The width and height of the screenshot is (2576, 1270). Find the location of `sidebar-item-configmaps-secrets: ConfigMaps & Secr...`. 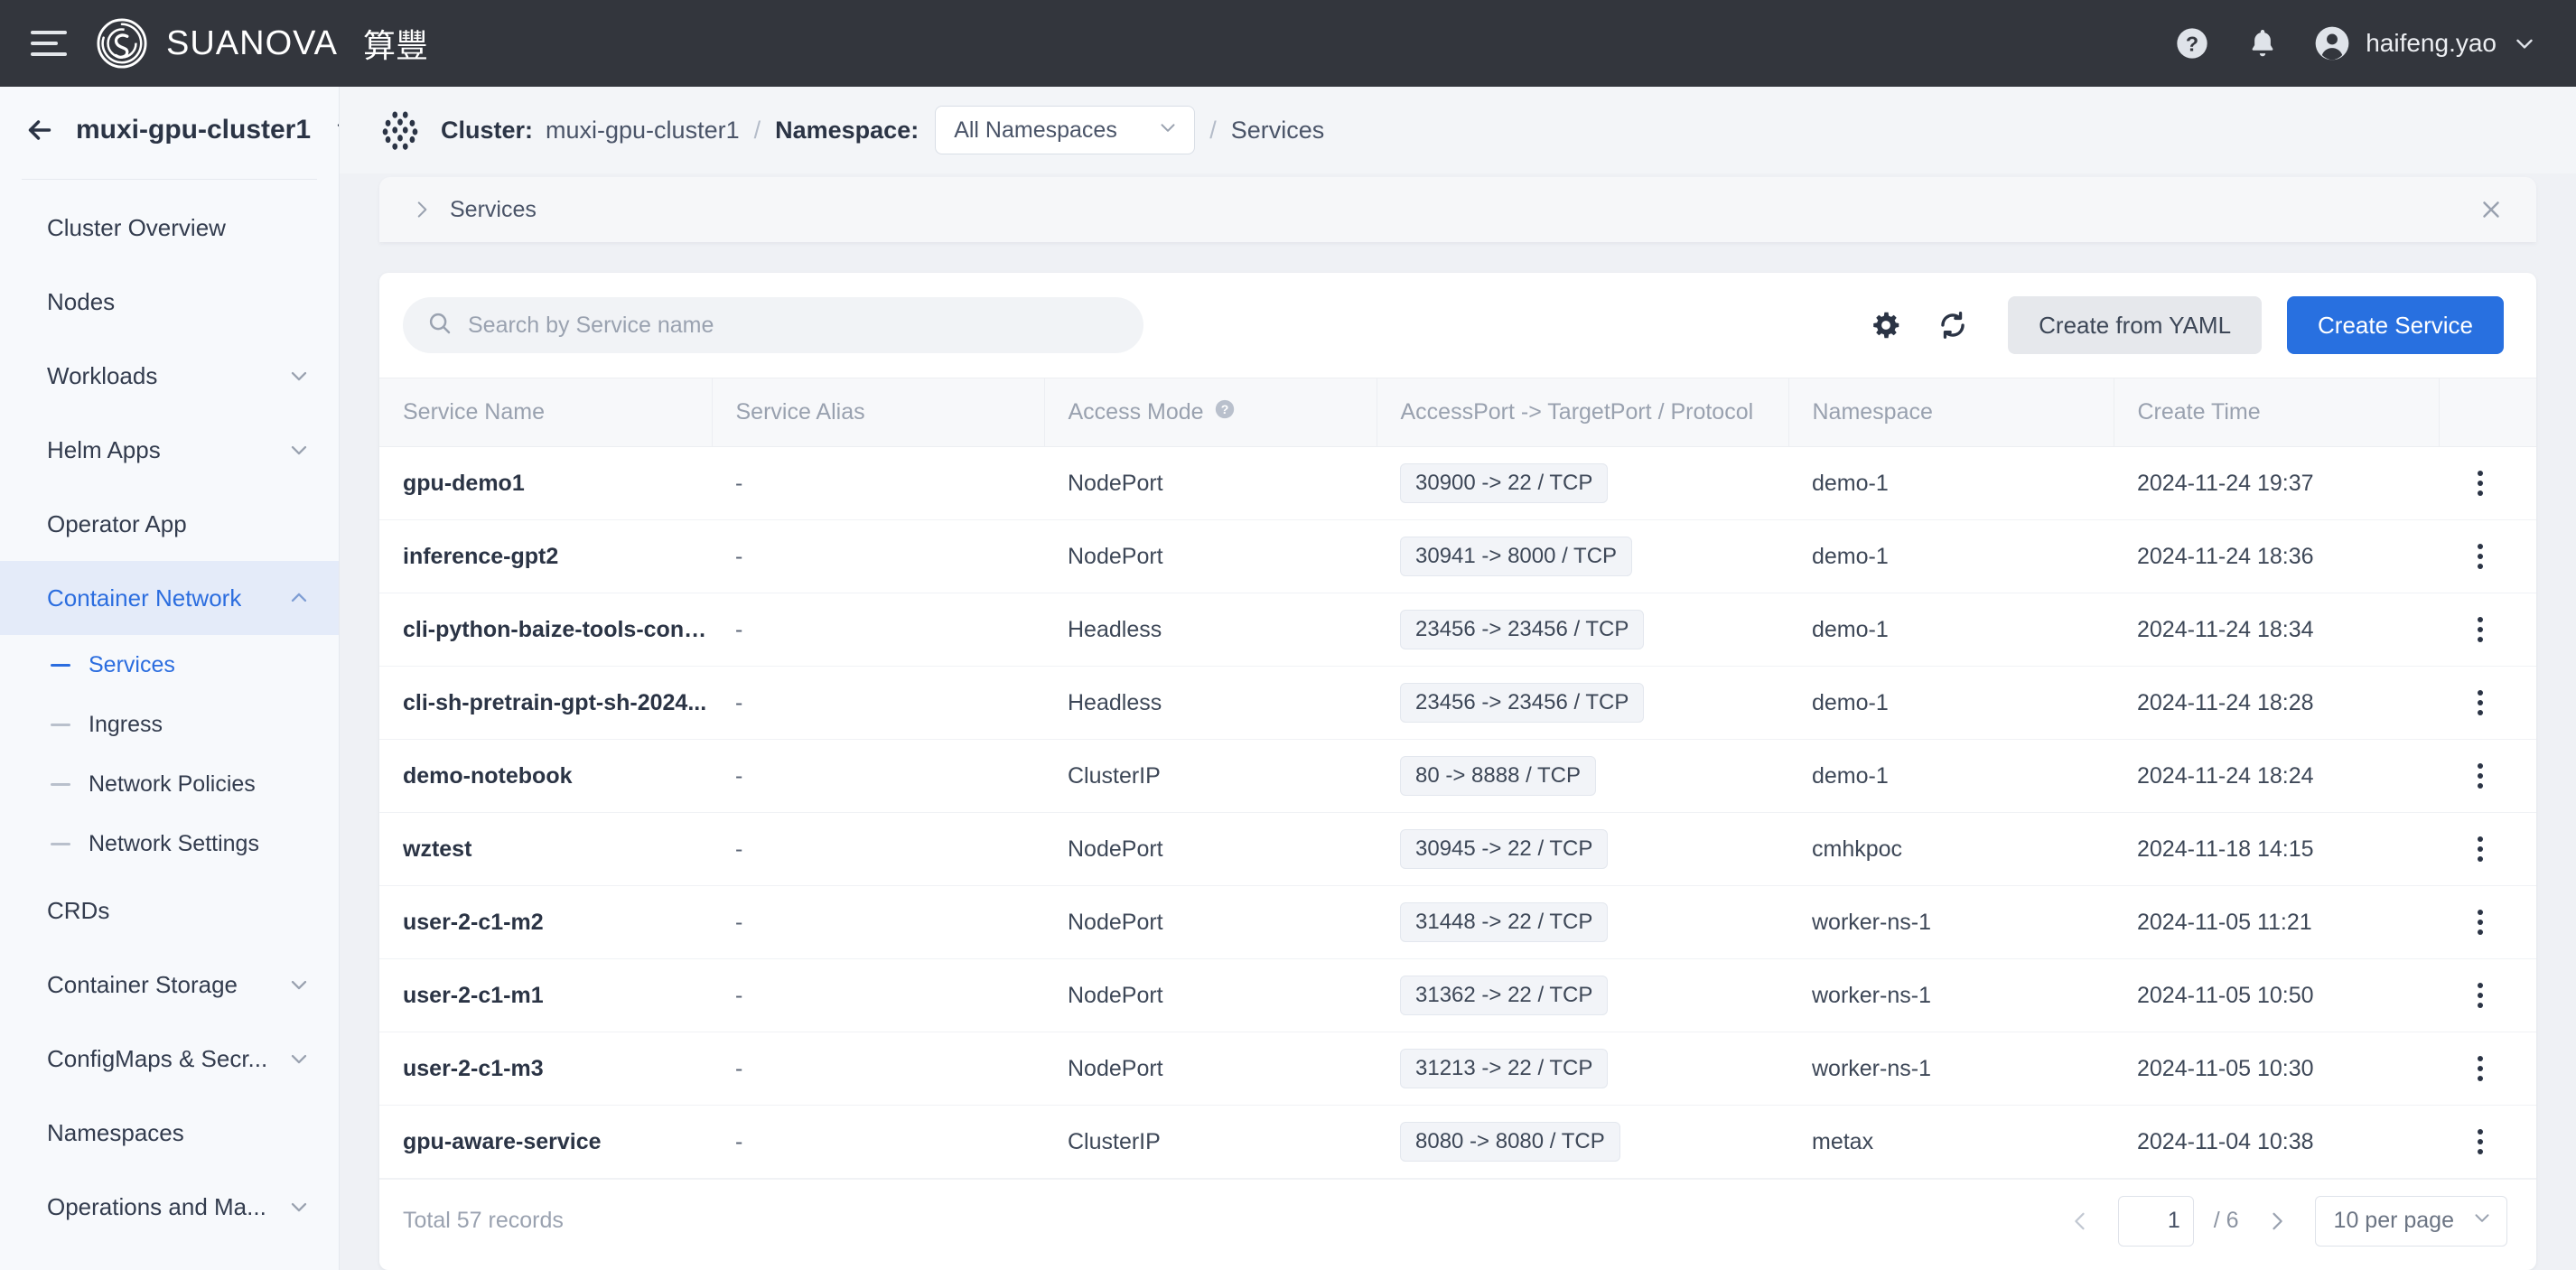

sidebar-item-configmaps-secrets: ConfigMaps & Secr... is located at coordinates (169, 1059).